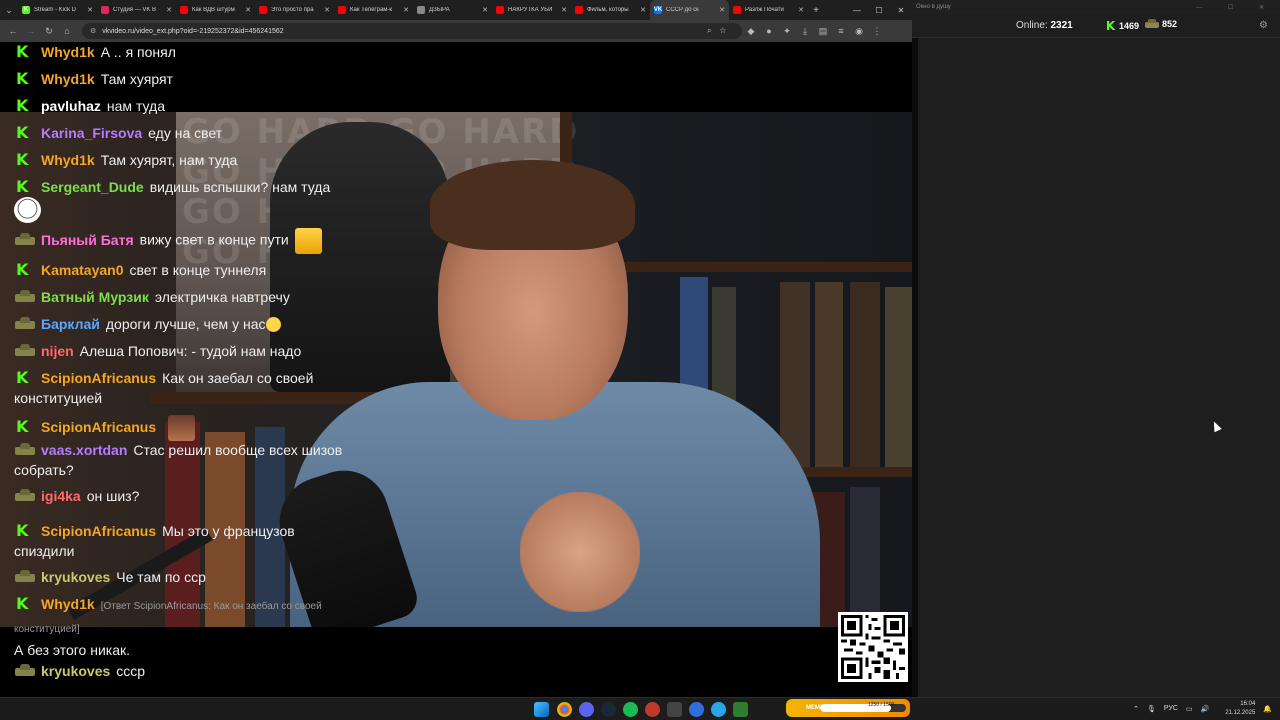 This screenshot has width=1280, height=720. I want to click on menu-kebab-icon: ⋮, so click(877, 31).